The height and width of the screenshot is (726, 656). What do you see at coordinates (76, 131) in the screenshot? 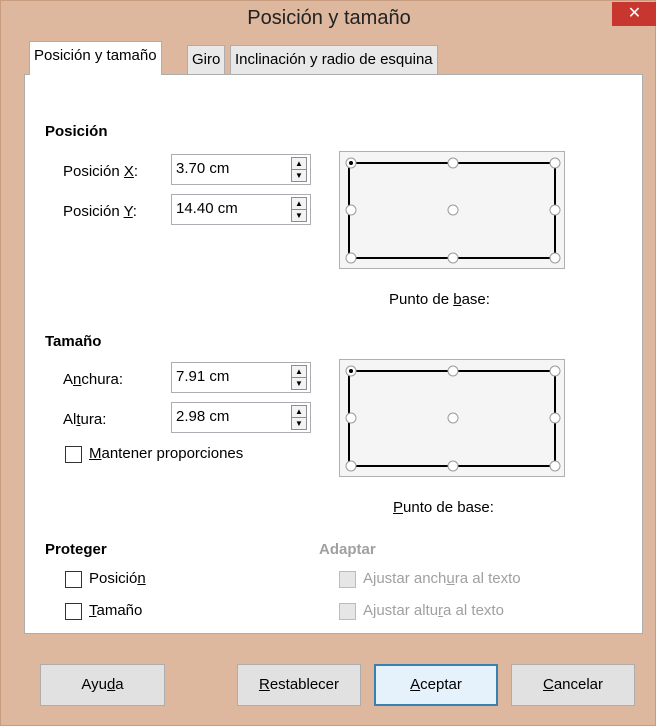
I see `position-section-title: Posición` at bounding box center [76, 131].